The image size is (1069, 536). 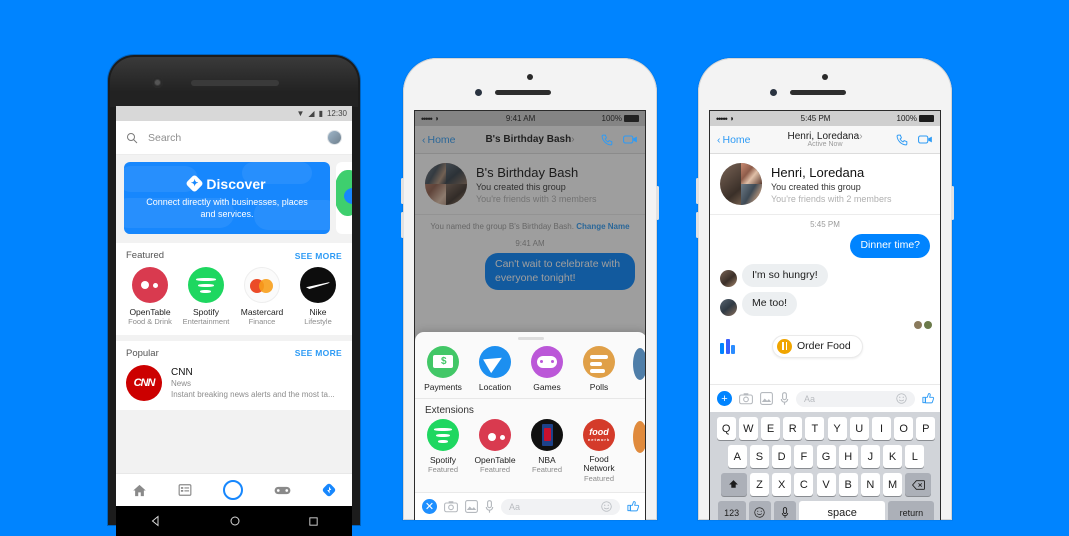 What do you see at coordinates (599, 368) in the screenshot?
I see `tray-item-polls: Polls` at bounding box center [599, 368].